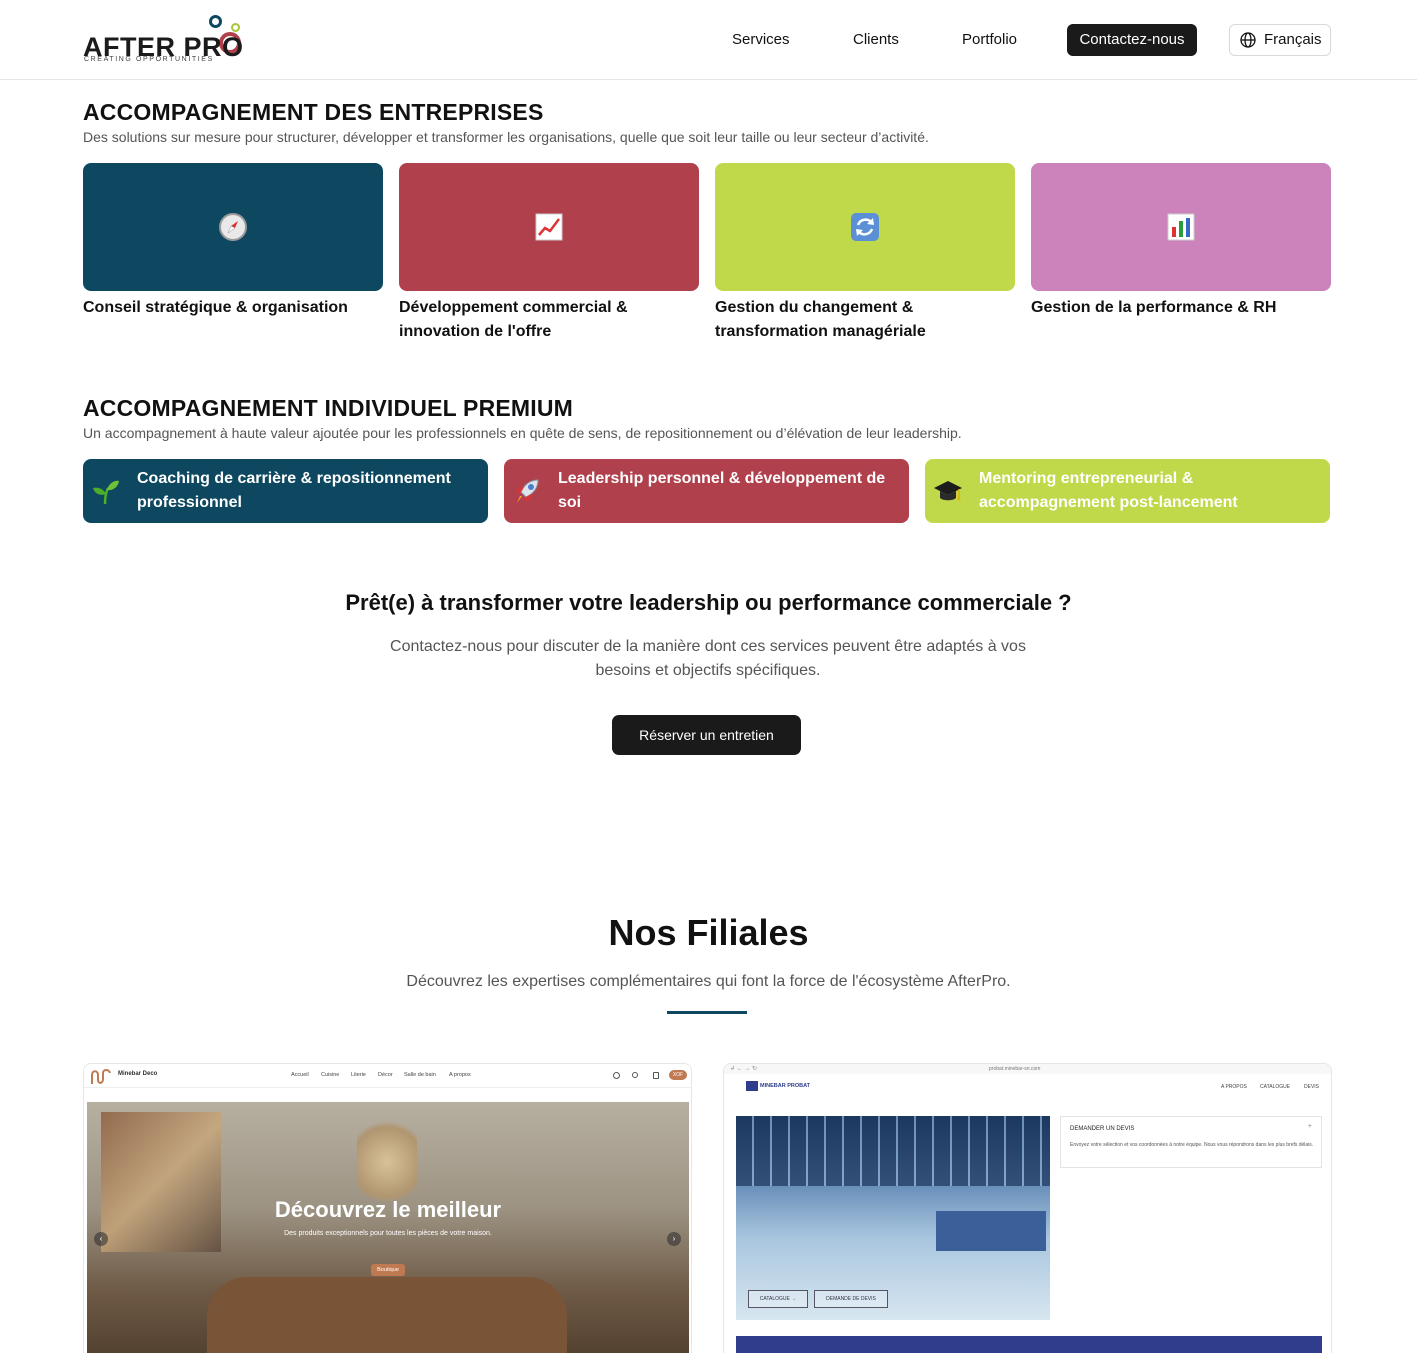 The image size is (1417, 1353). Describe the element at coordinates (744, 1069) in the screenshot. I see `browser-nav-icons: ↲ ← → ↻` at that location.